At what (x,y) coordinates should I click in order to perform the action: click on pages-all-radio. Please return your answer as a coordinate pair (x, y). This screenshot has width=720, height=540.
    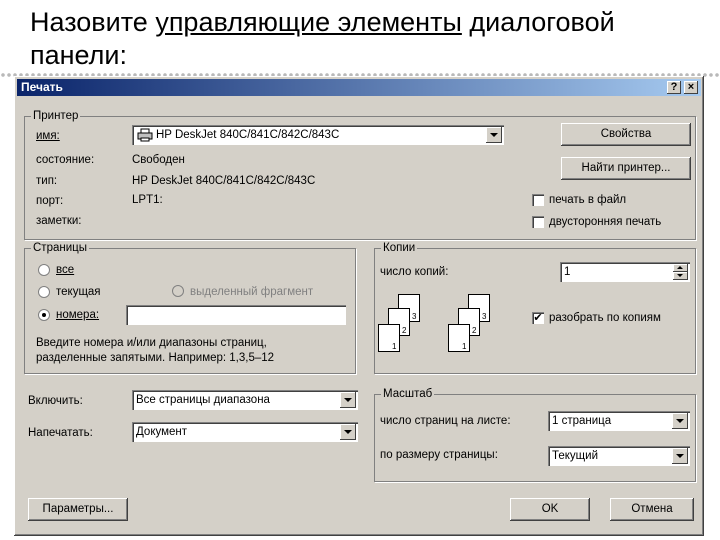
    Looking at the image, I should click on (44, 270).